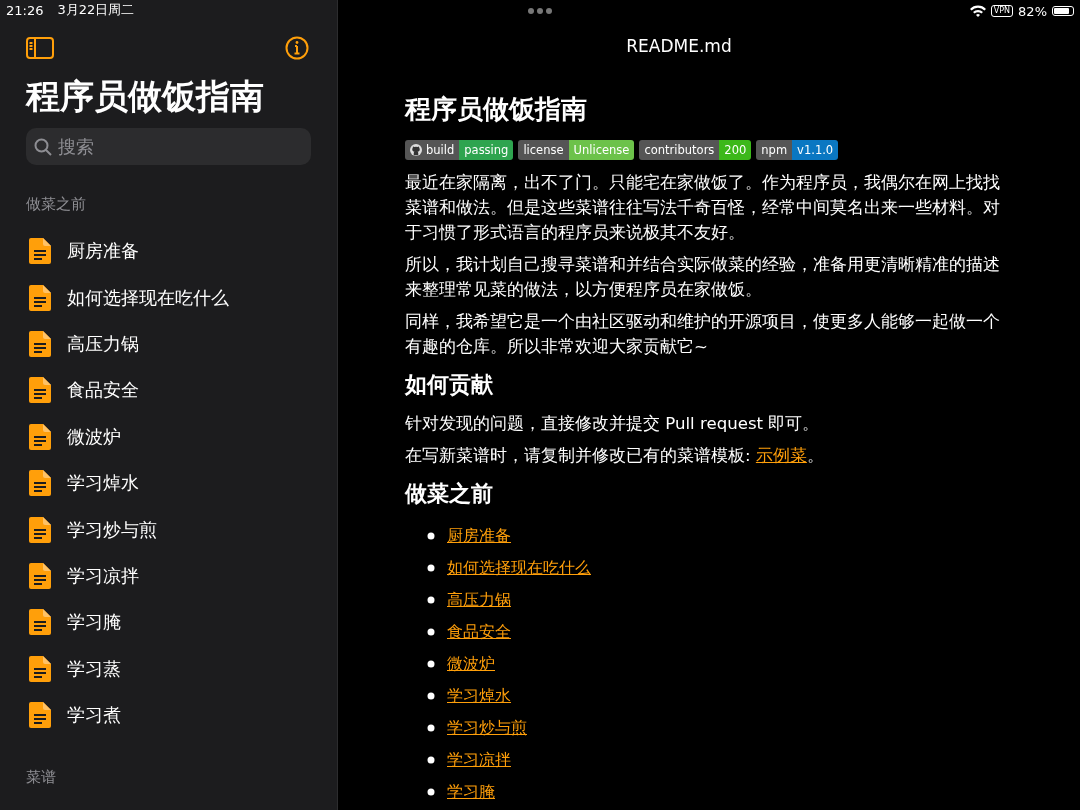  What do you see at coordinates (471, 792) in the screenshot?
I see `recipe-link: 学习腌` at bounding box center [471, 792].